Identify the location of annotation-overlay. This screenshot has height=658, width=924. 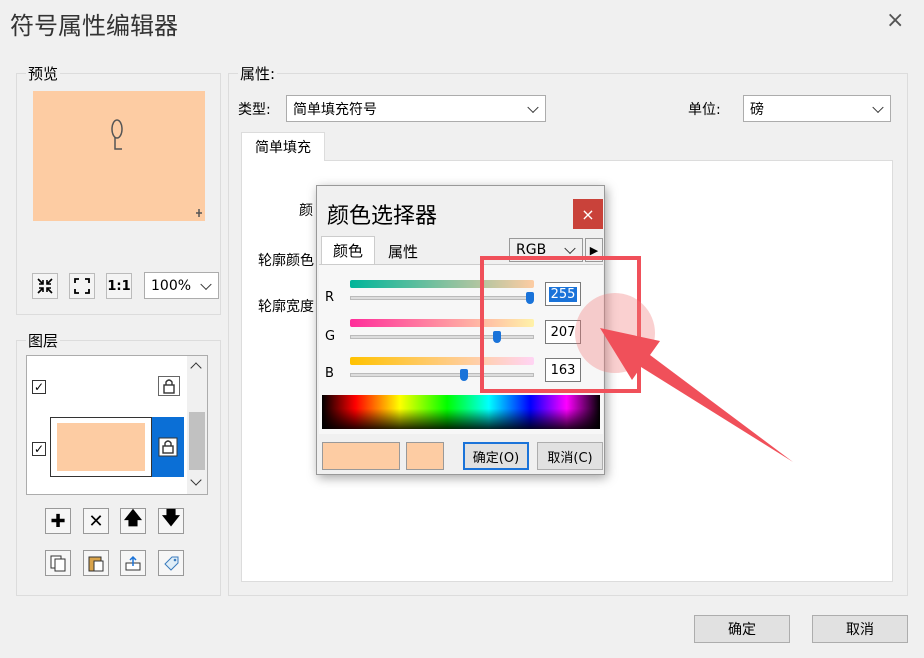
(636, 359).